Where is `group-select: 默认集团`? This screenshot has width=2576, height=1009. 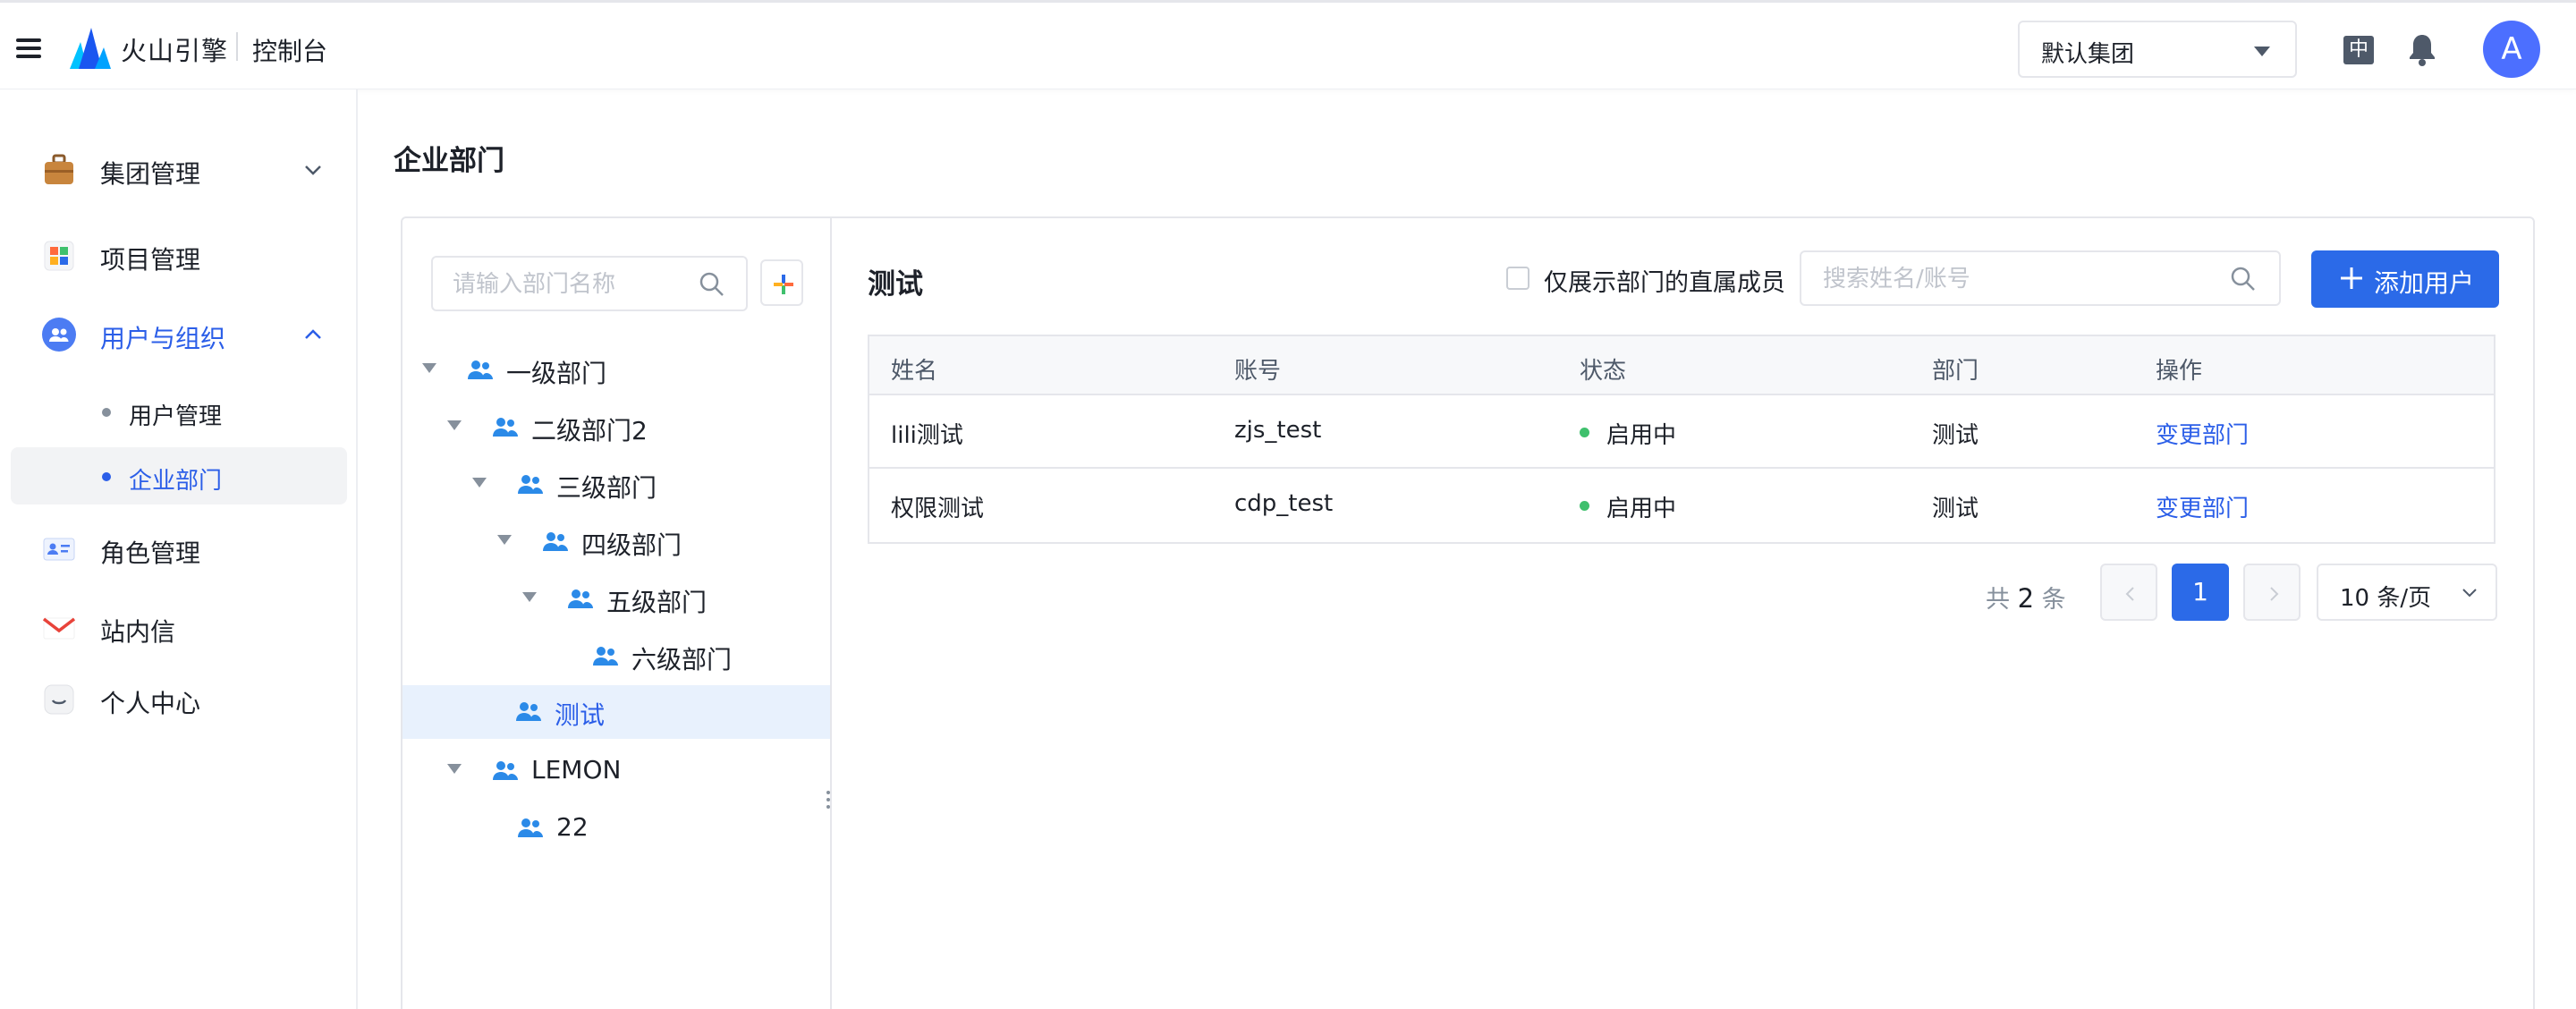
group-select: 默认集团 is located at coordinates (2157, 49).